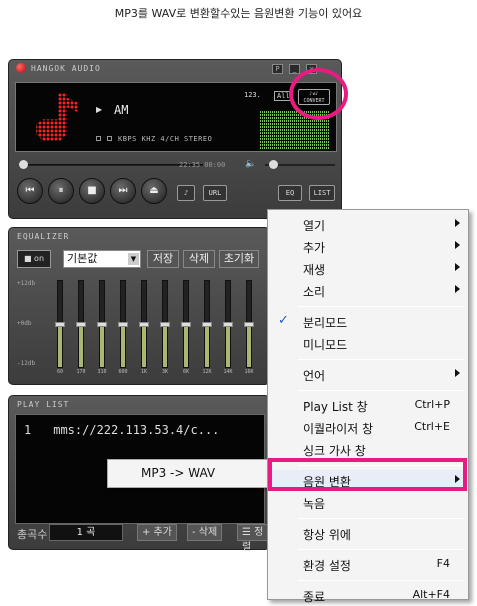 The height and width of the screenshot is (606, 477). What do you see at coordinates (368, 405) in the screenshot?
I see `menu-item-10: Play List 창 Ctrl+P` at bounding box center [368, 405].